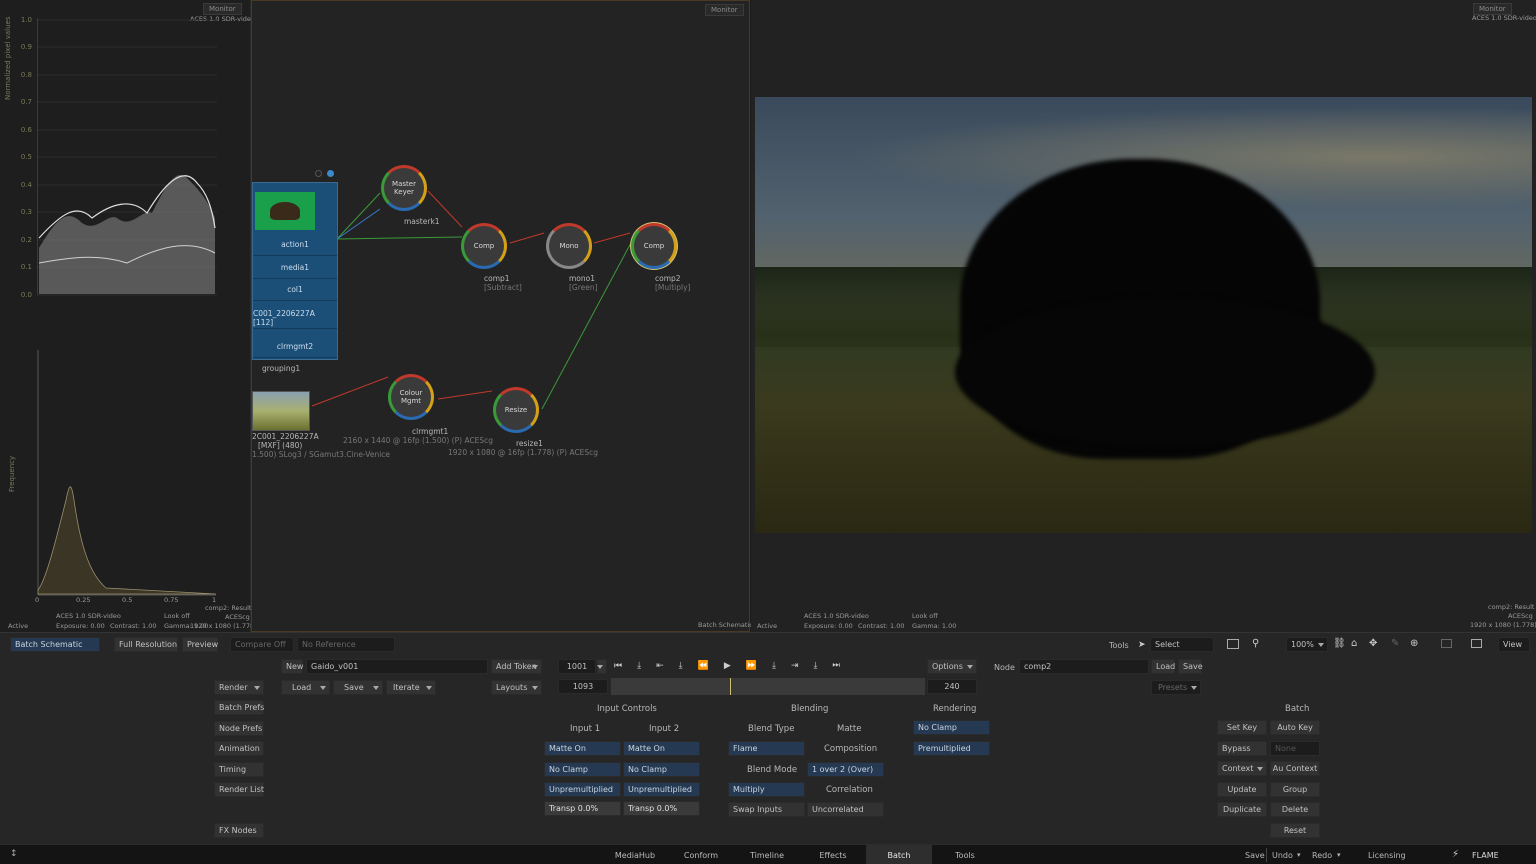  Describe the element at coordinates (239, 748) in the screenshot. I see `animation-button: Animation` at that location.